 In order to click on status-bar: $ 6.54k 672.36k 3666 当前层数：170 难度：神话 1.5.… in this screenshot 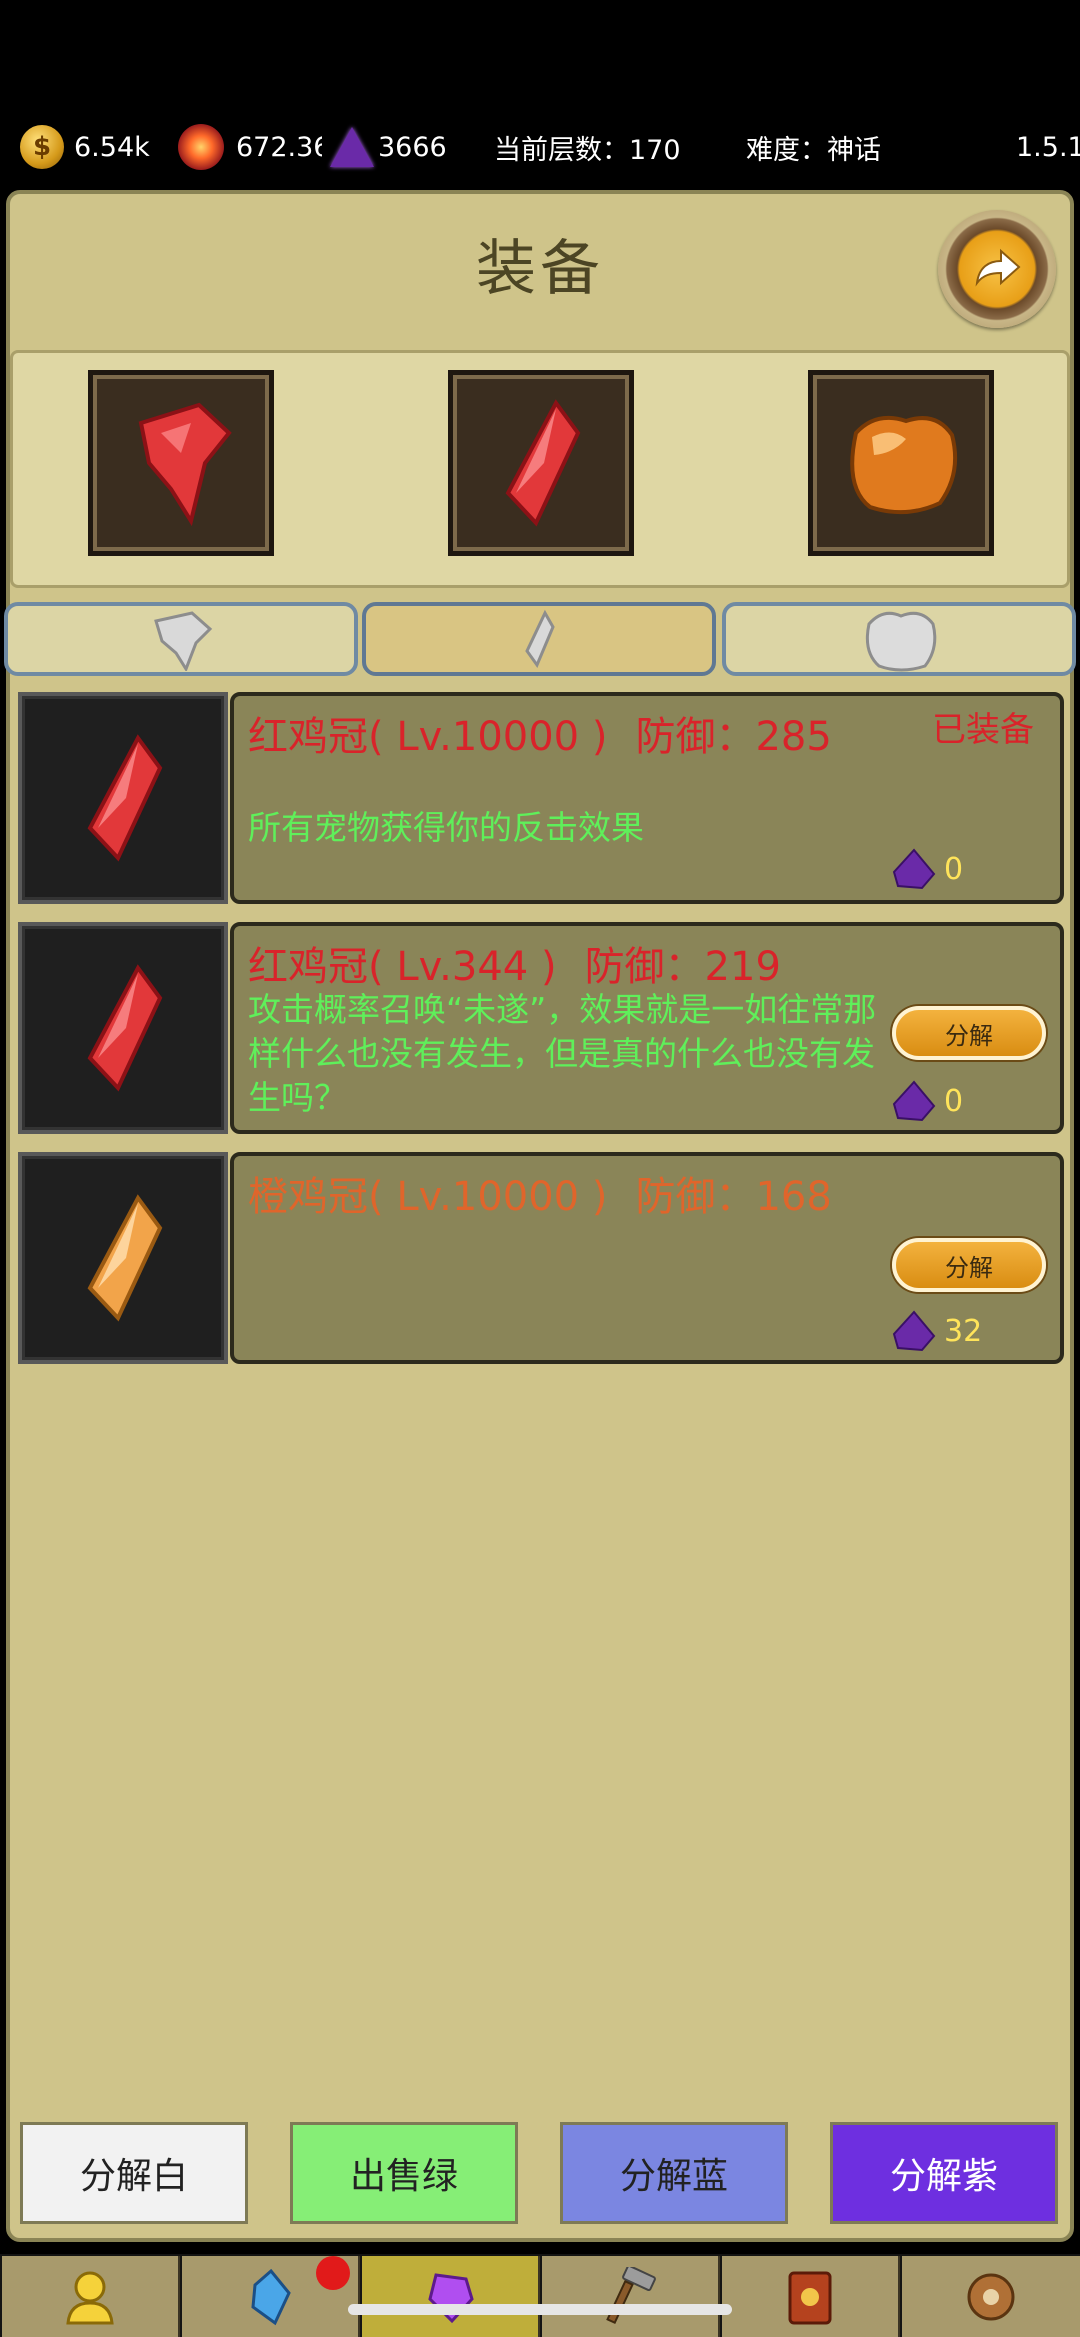, I will do `click(540, 147)`.